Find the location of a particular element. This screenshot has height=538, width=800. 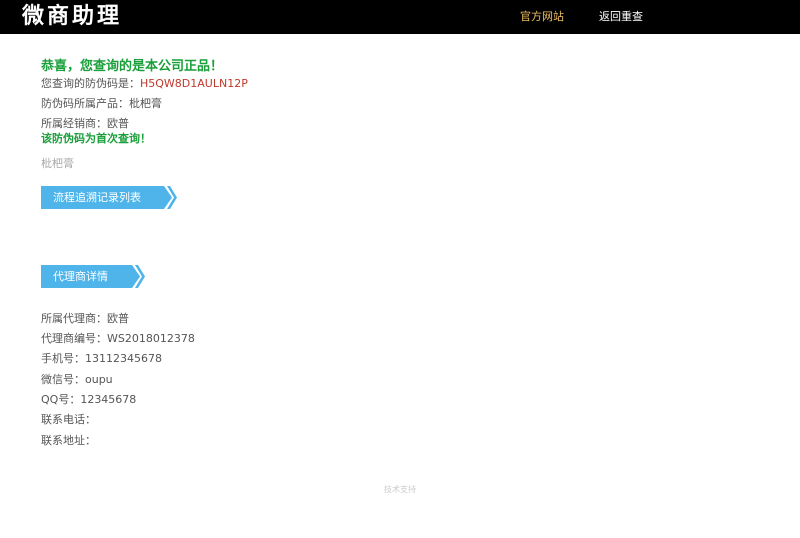

agent-section-title: 代理商详情 is located at coordinates (84, 276).